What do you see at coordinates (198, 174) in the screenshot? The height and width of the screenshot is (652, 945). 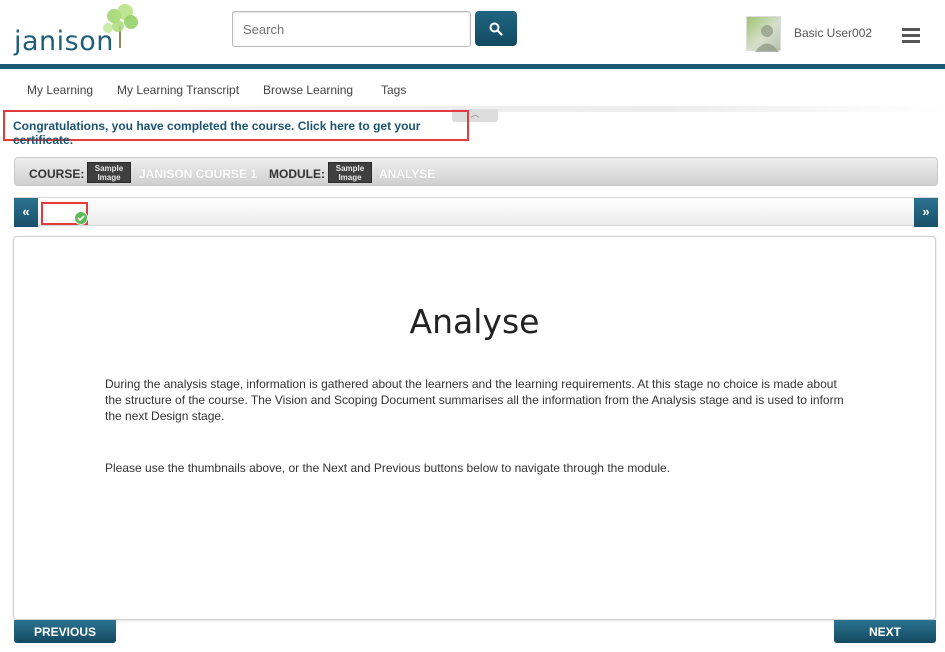 I see `course-name: JANISON COURSE 1` at bounding box center [198, 174].